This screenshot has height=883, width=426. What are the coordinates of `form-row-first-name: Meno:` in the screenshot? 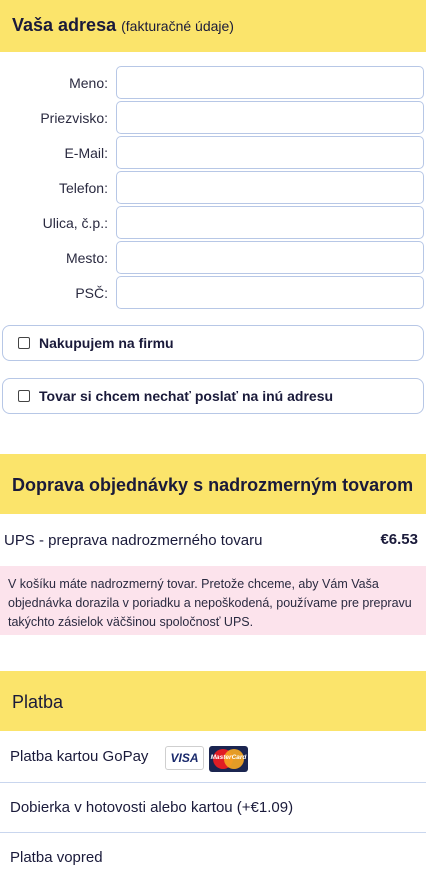 It's located at (213, 83).